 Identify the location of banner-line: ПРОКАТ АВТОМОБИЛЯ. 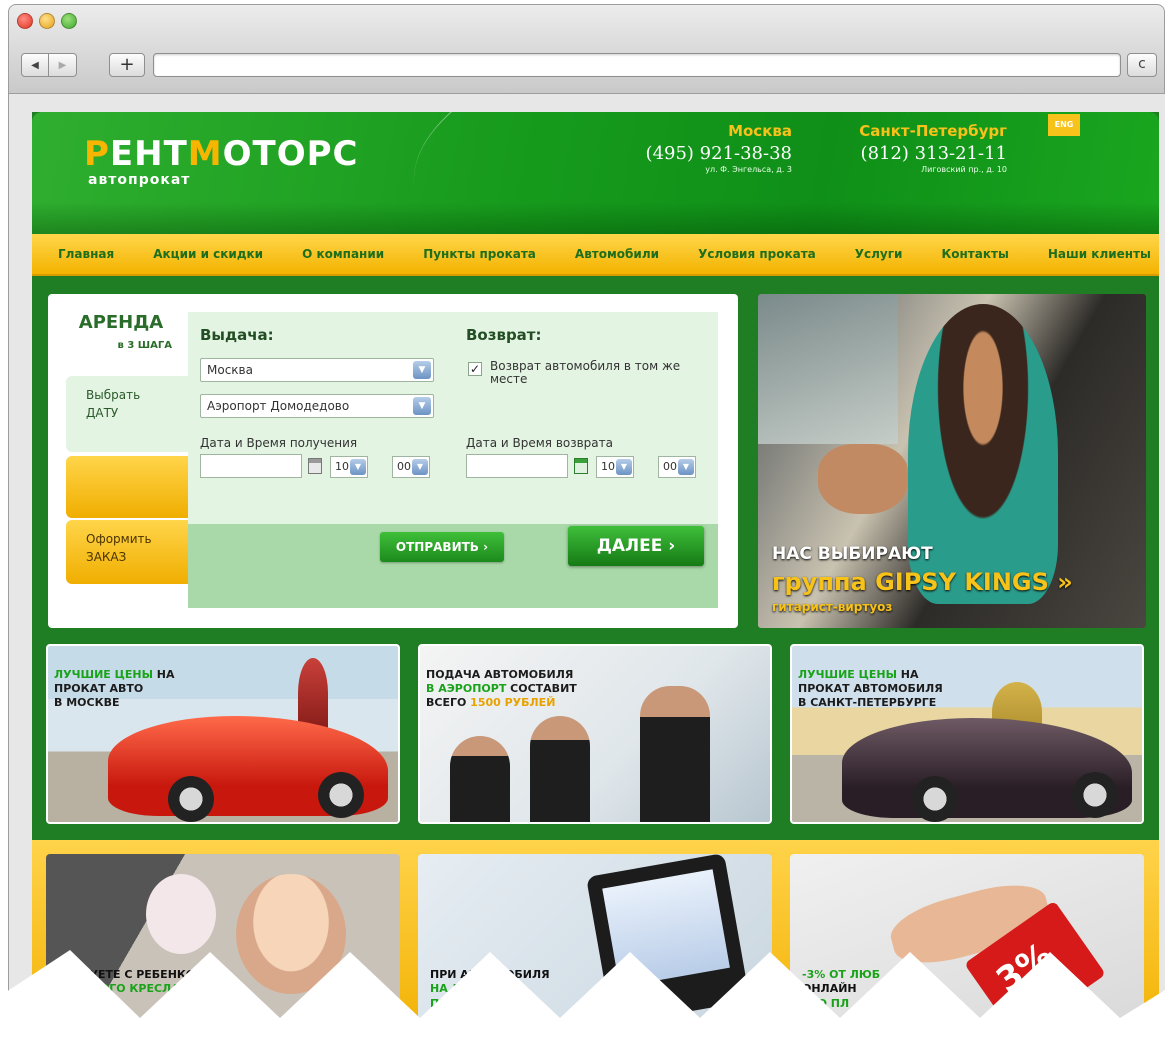
(870, 688).